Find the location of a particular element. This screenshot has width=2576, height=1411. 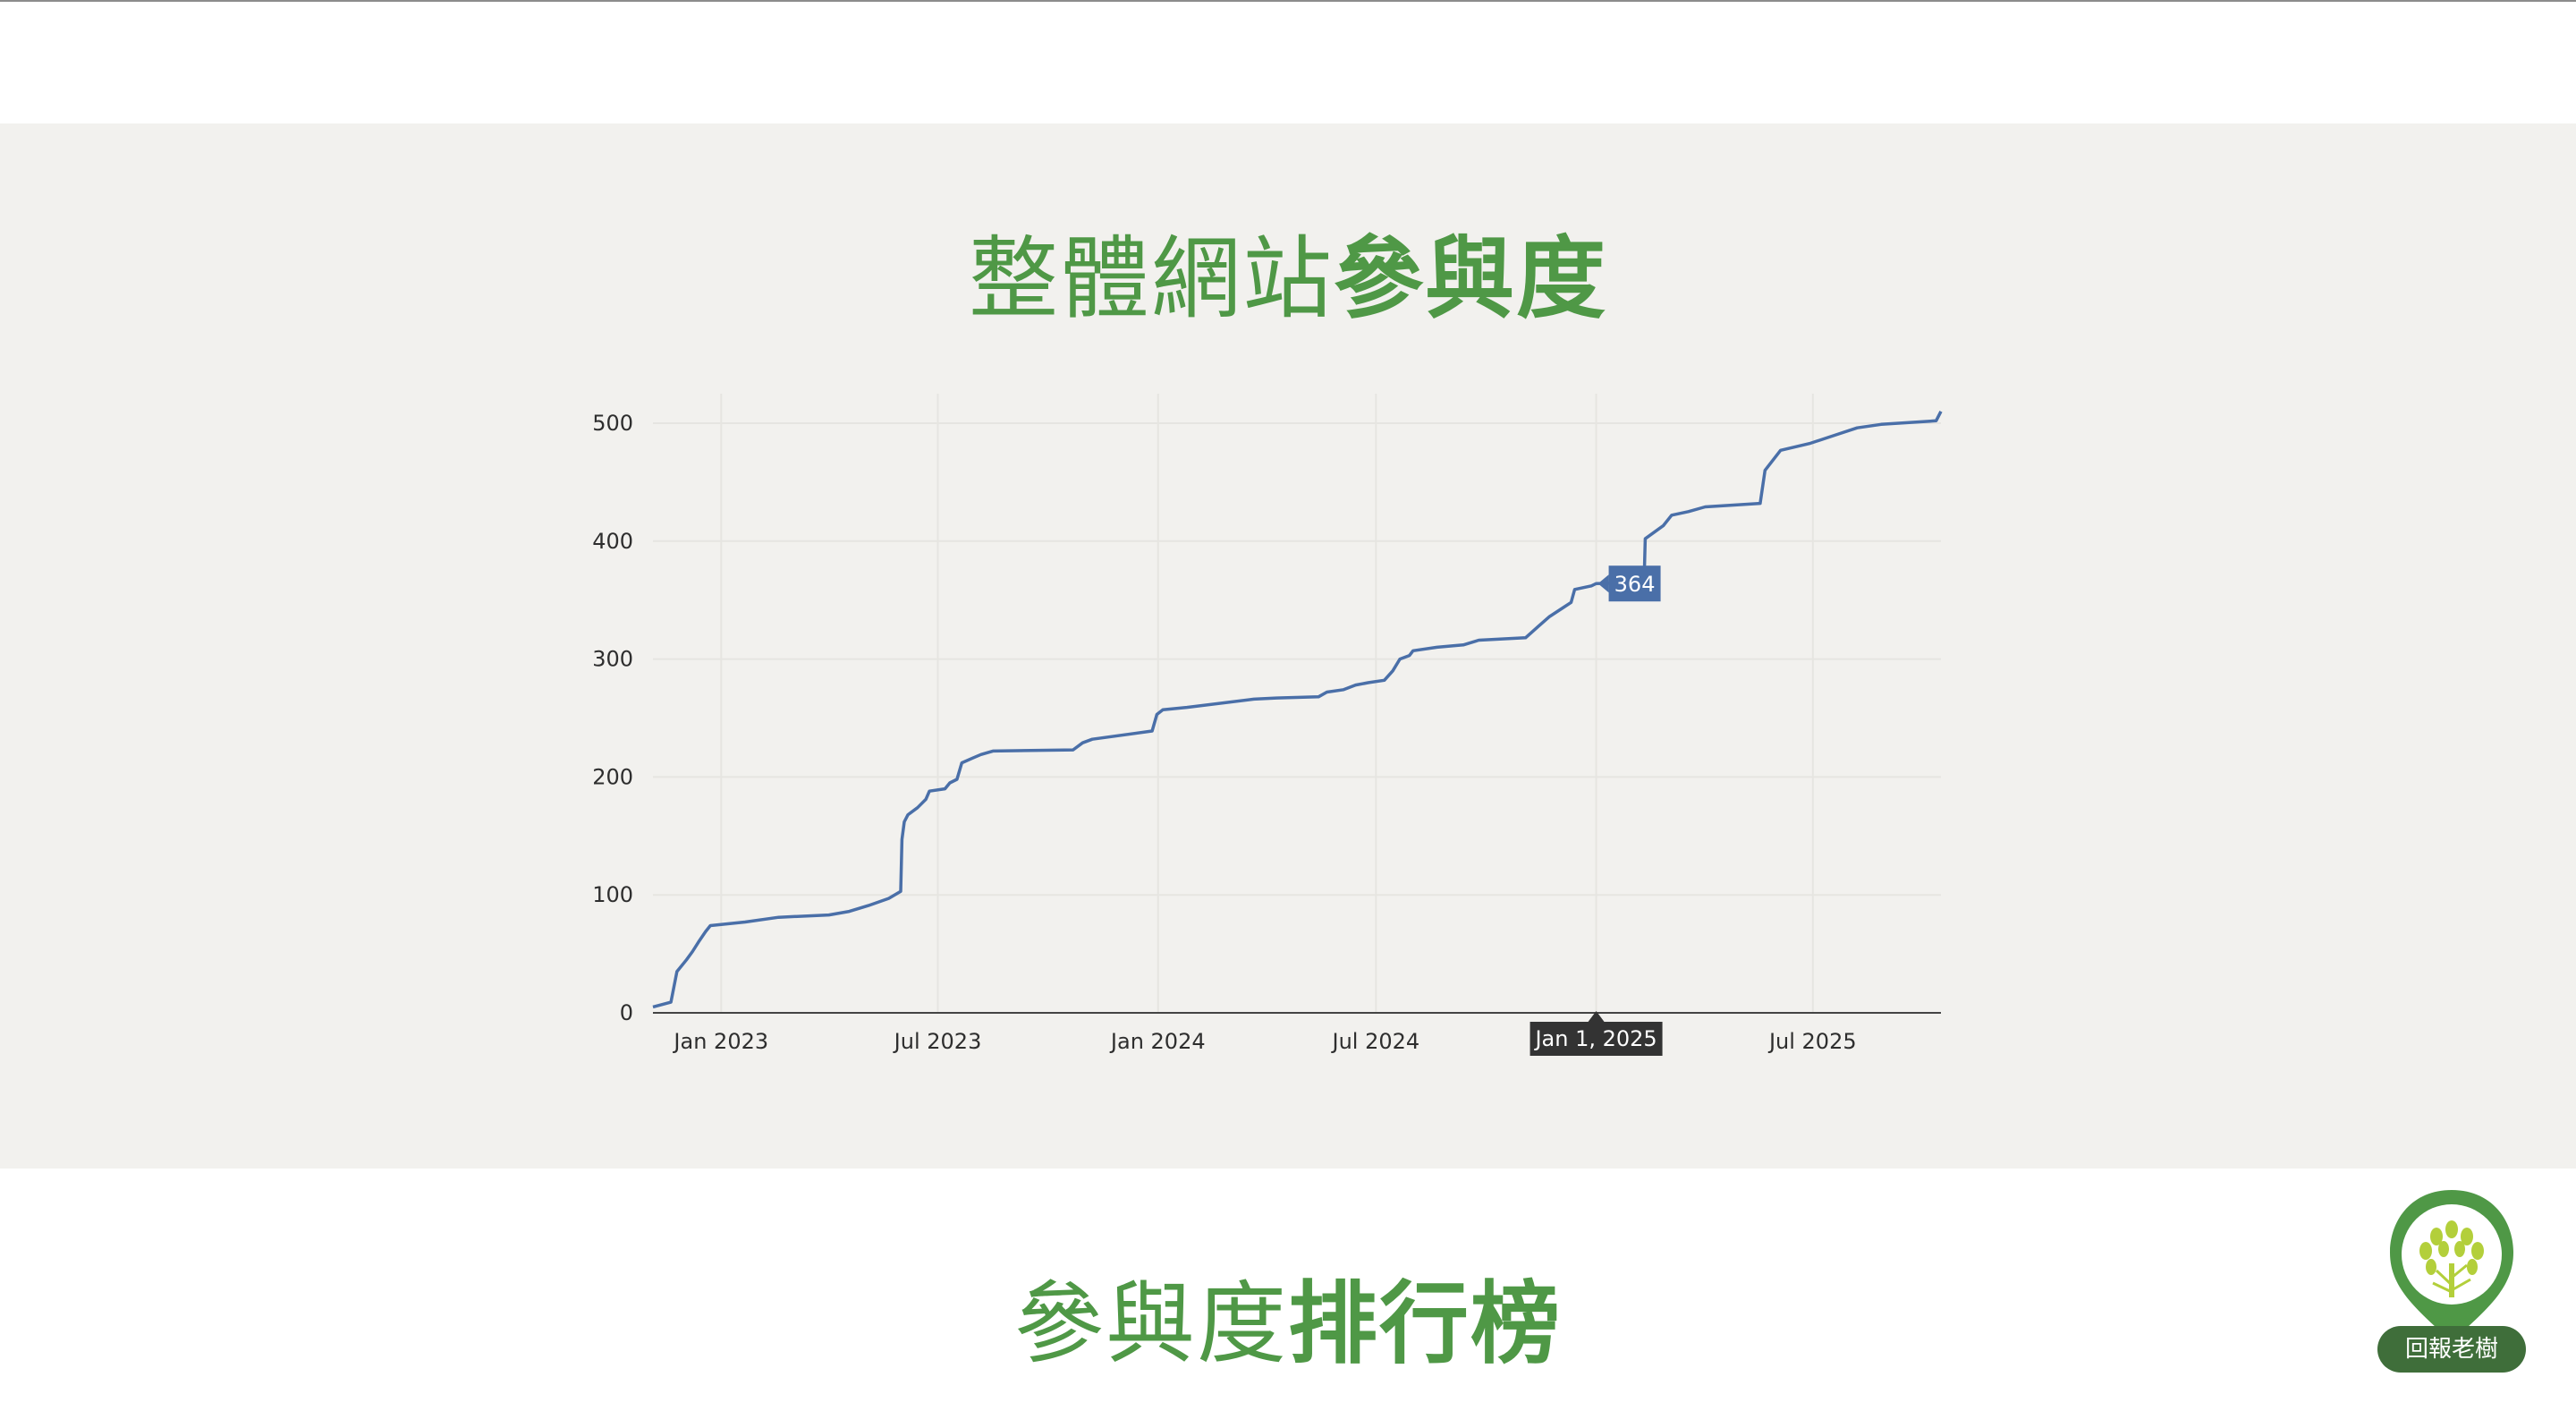

ranking-title-bold: 排行榜 is located at coordinates (1425, 1323).